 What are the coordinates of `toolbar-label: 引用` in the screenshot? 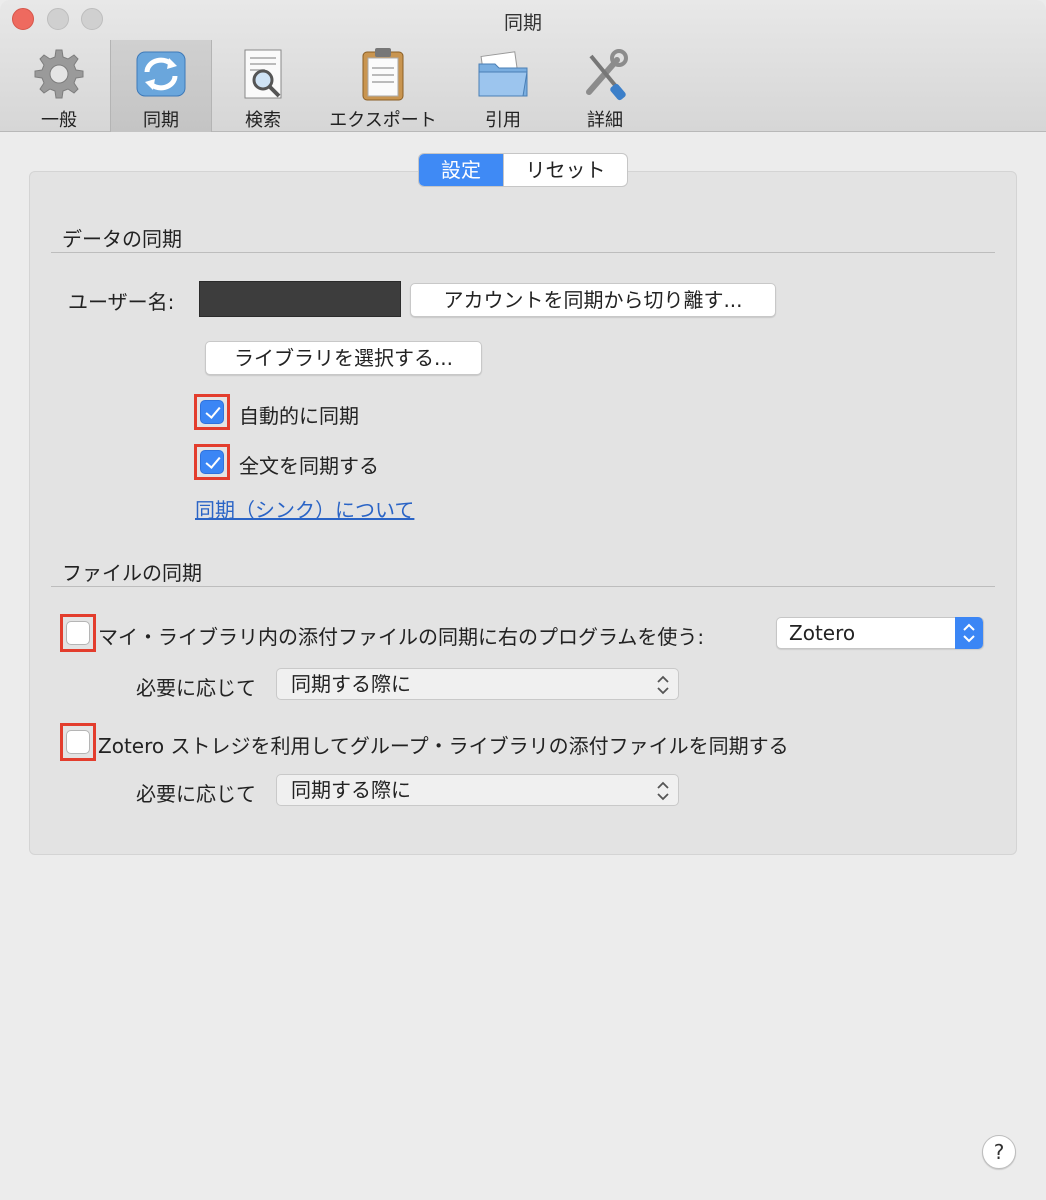 It's located at (503, 120).